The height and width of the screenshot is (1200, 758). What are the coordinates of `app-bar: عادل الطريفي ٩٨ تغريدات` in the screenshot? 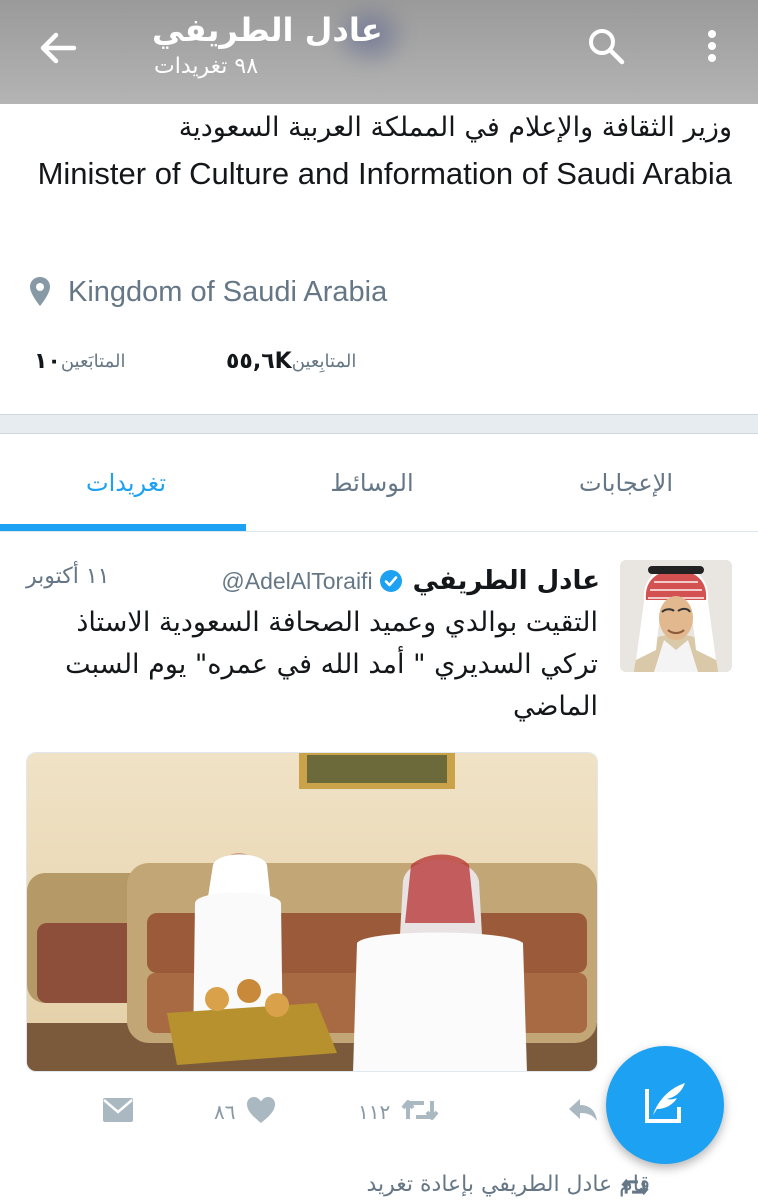 It's located at (379, 52).